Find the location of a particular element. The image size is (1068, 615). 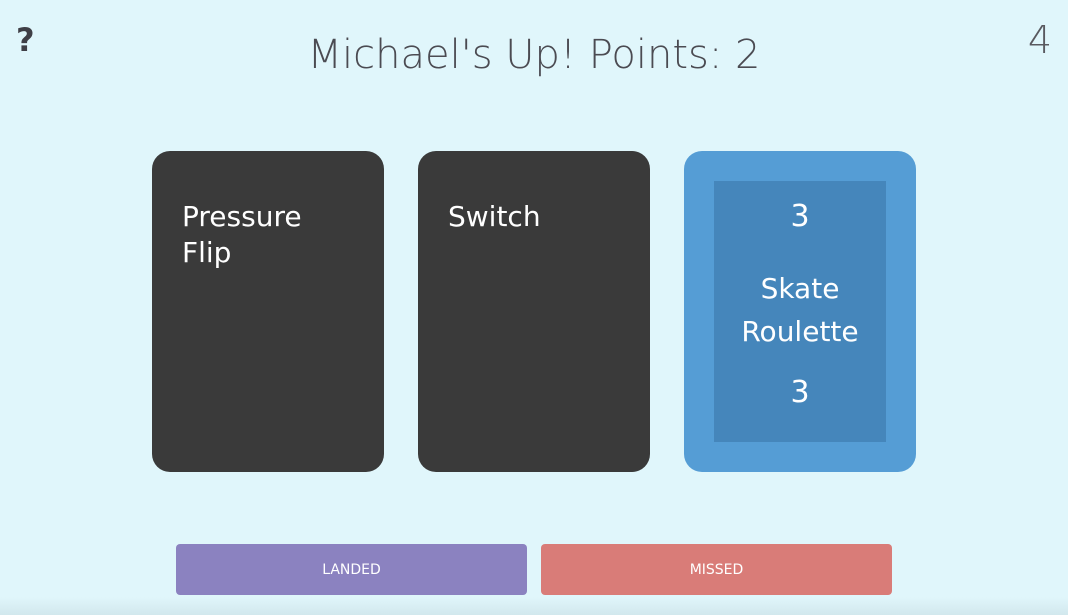

deck-card: 3 Skate Roulette 3 is located at coordinates (800, 311).